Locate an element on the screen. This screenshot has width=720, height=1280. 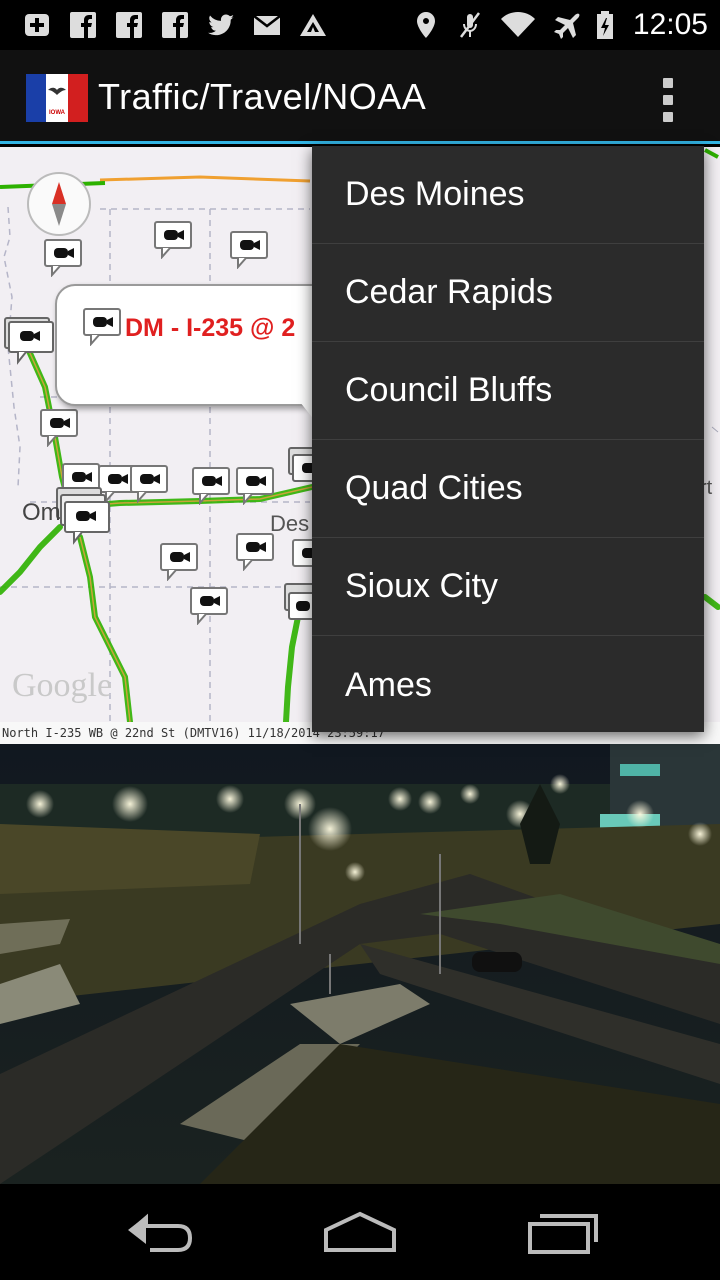
compass-icon is located at coordinates (59, 204).